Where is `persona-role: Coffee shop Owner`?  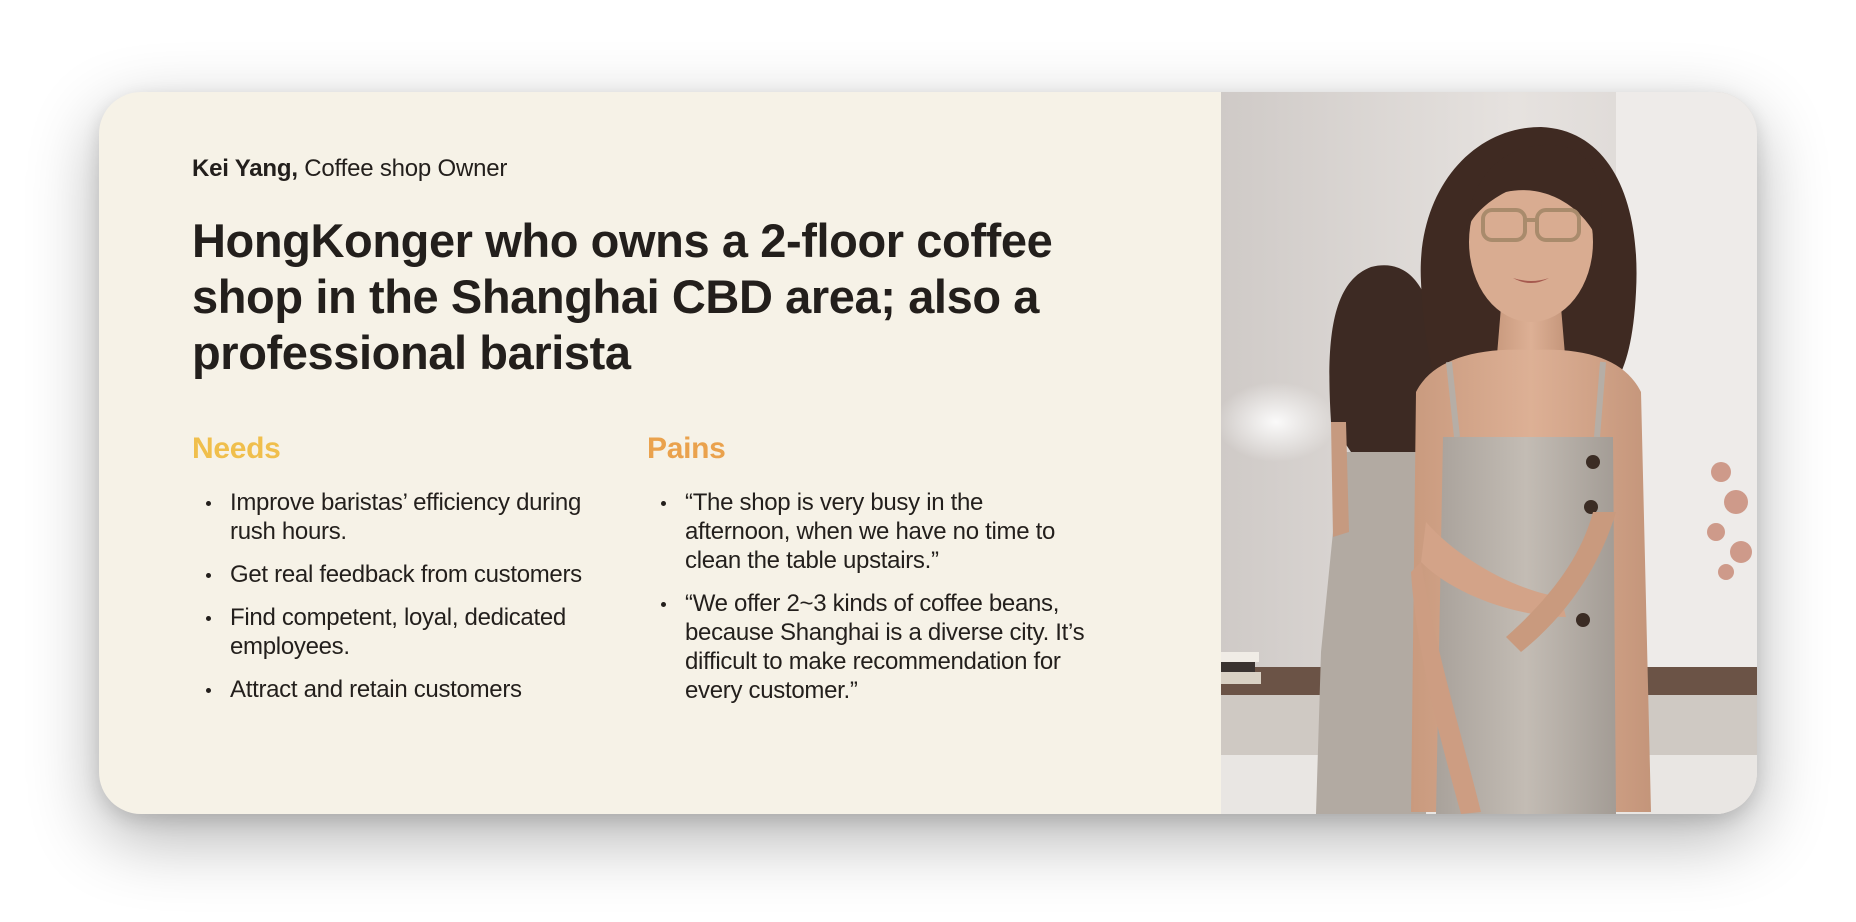 persona-role: Coffee shop Owner is located at coordinates (406, 168).